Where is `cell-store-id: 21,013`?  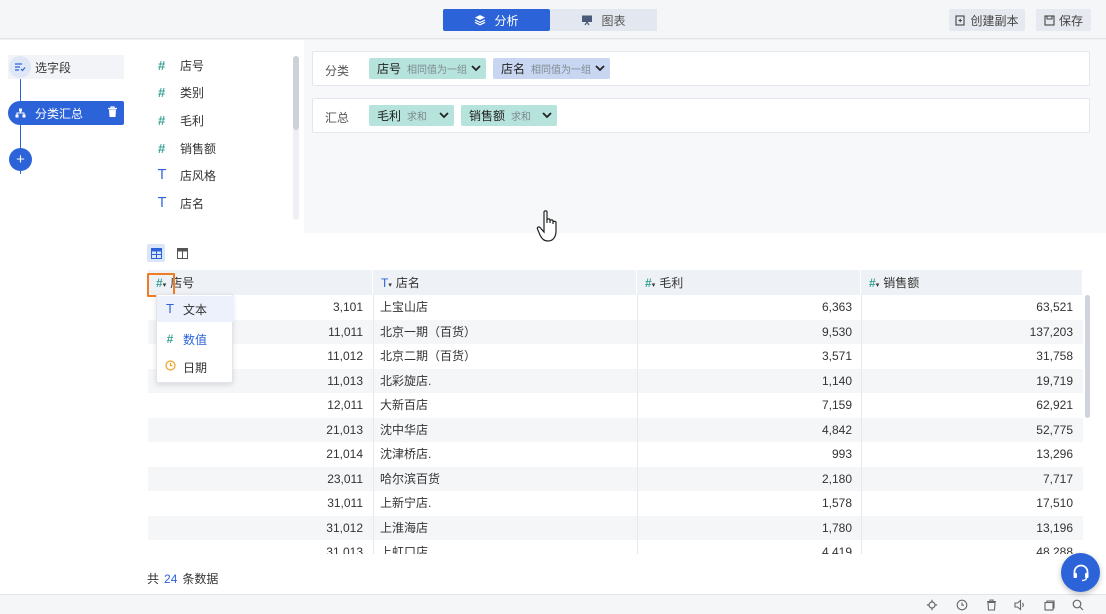 cell-store-id: 21,013 is located at coordinates (344, 429).